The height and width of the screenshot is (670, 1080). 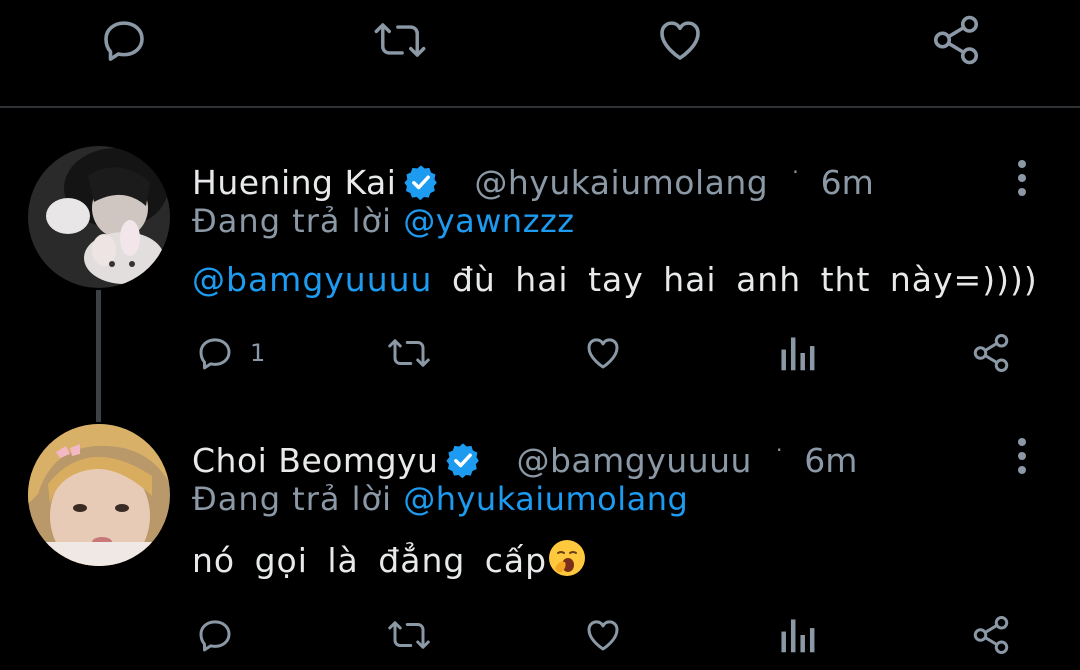 I want to click on display-name: Huening Kai, so click(x=294, y=182).